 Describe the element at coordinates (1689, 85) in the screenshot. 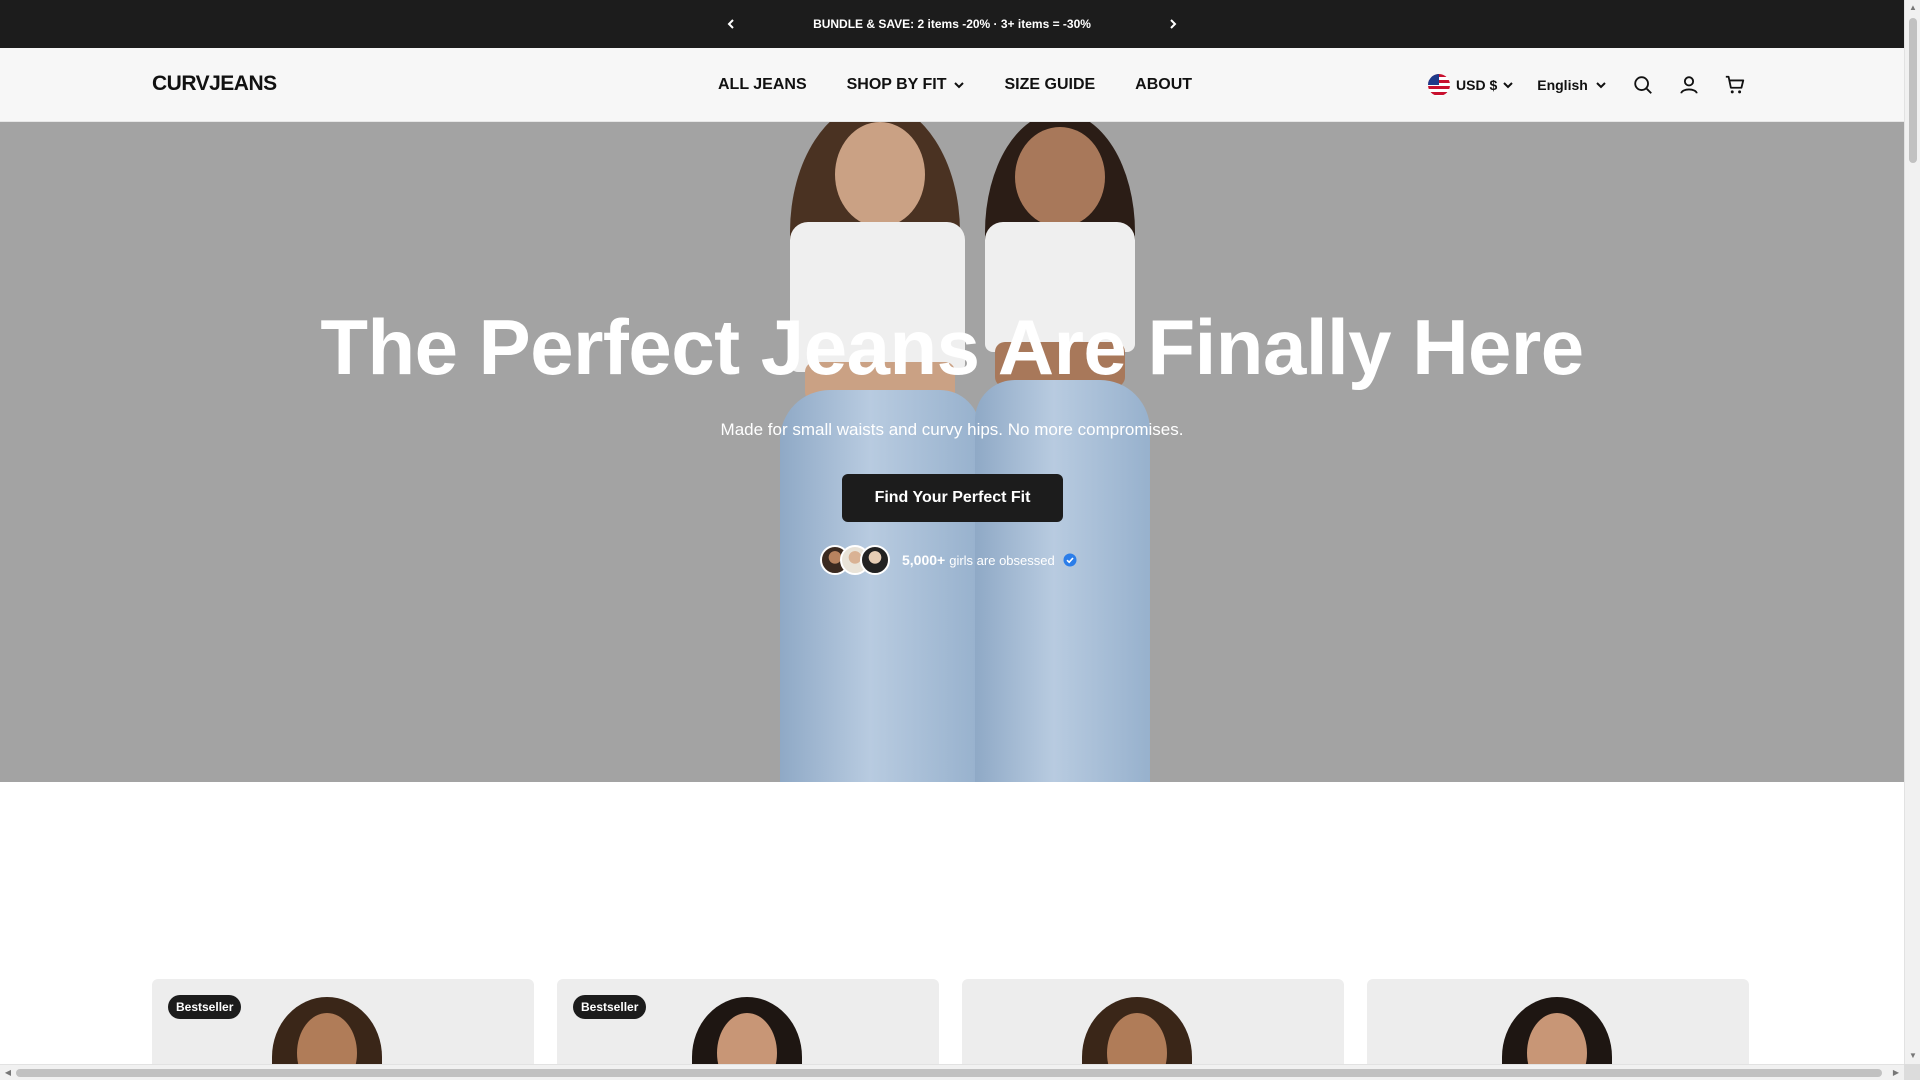

I see `account-icon` at that location.